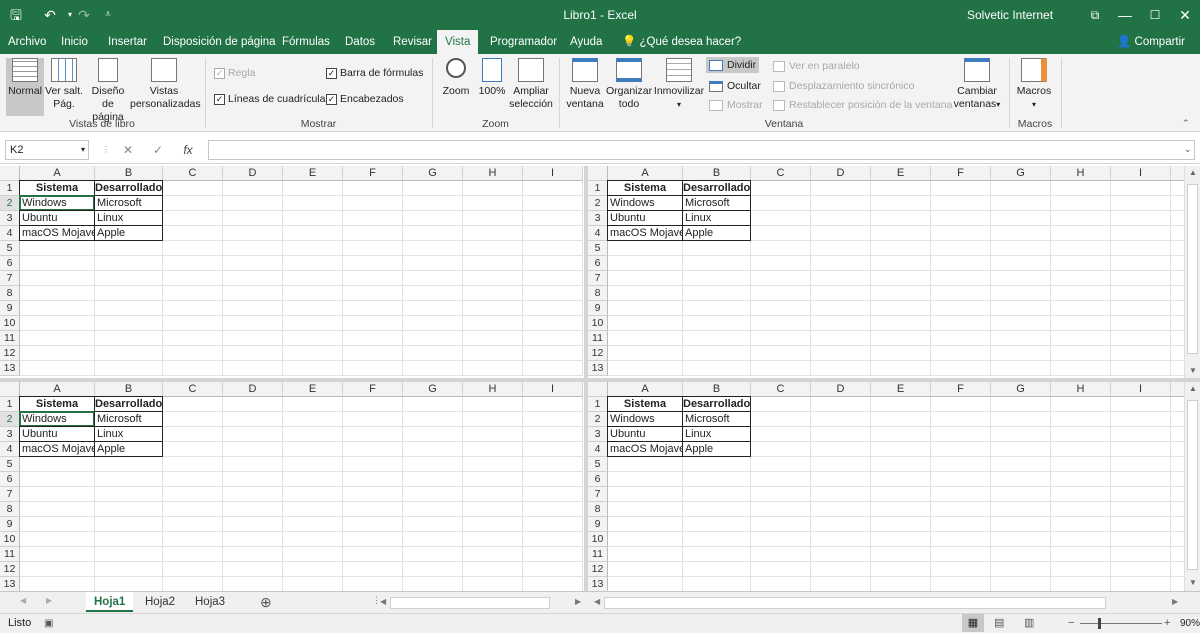 The width and height of the screenshot is (1200, 633). What do you see at coordinates (57, 449) in the screenshot?
I see `cell: macOS Mojave` at bounding box center [57, 449].